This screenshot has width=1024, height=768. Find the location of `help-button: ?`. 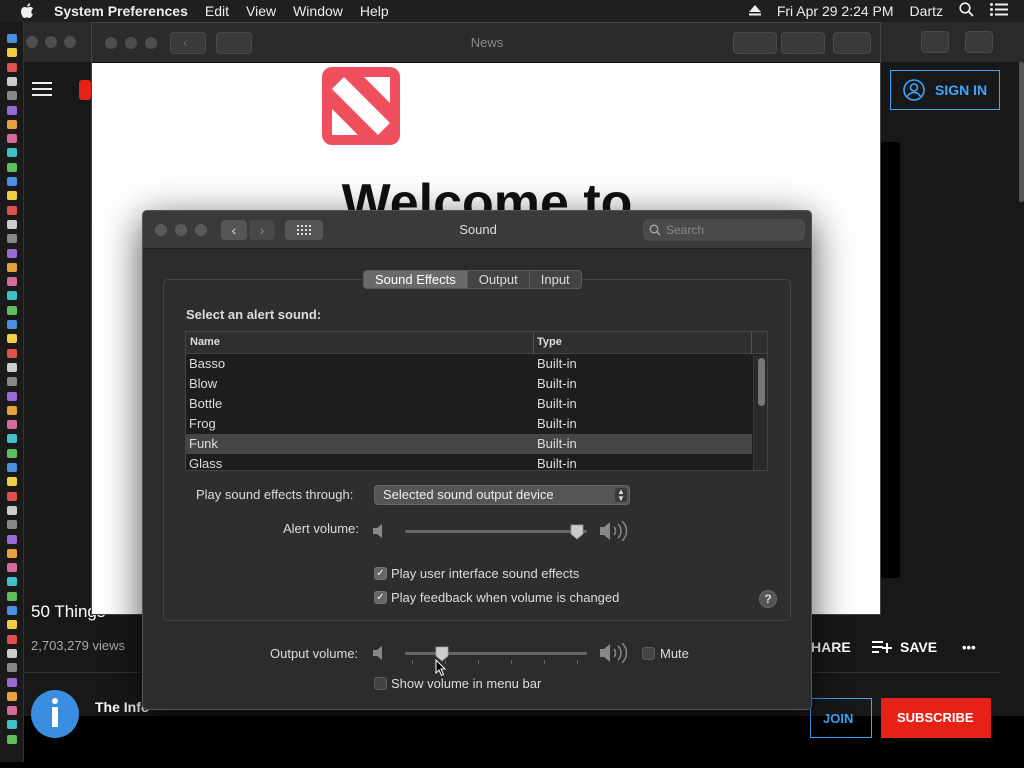

help-button: ? is located at coordinates (768, 599).